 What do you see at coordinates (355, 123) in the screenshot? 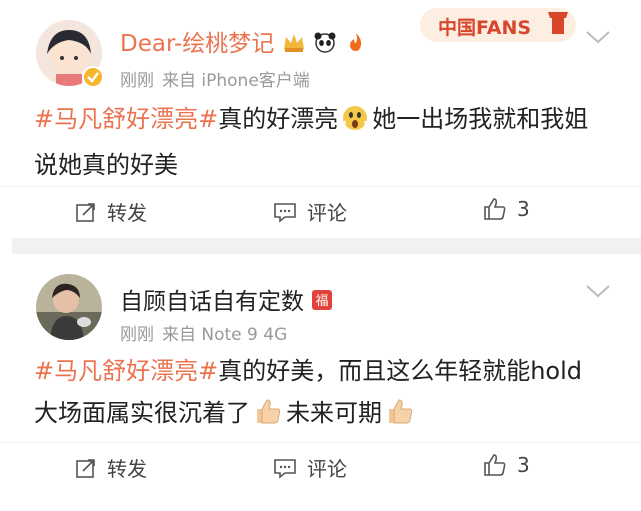
I see `shocked-emoji-icon` at bounding box center [355, 123].